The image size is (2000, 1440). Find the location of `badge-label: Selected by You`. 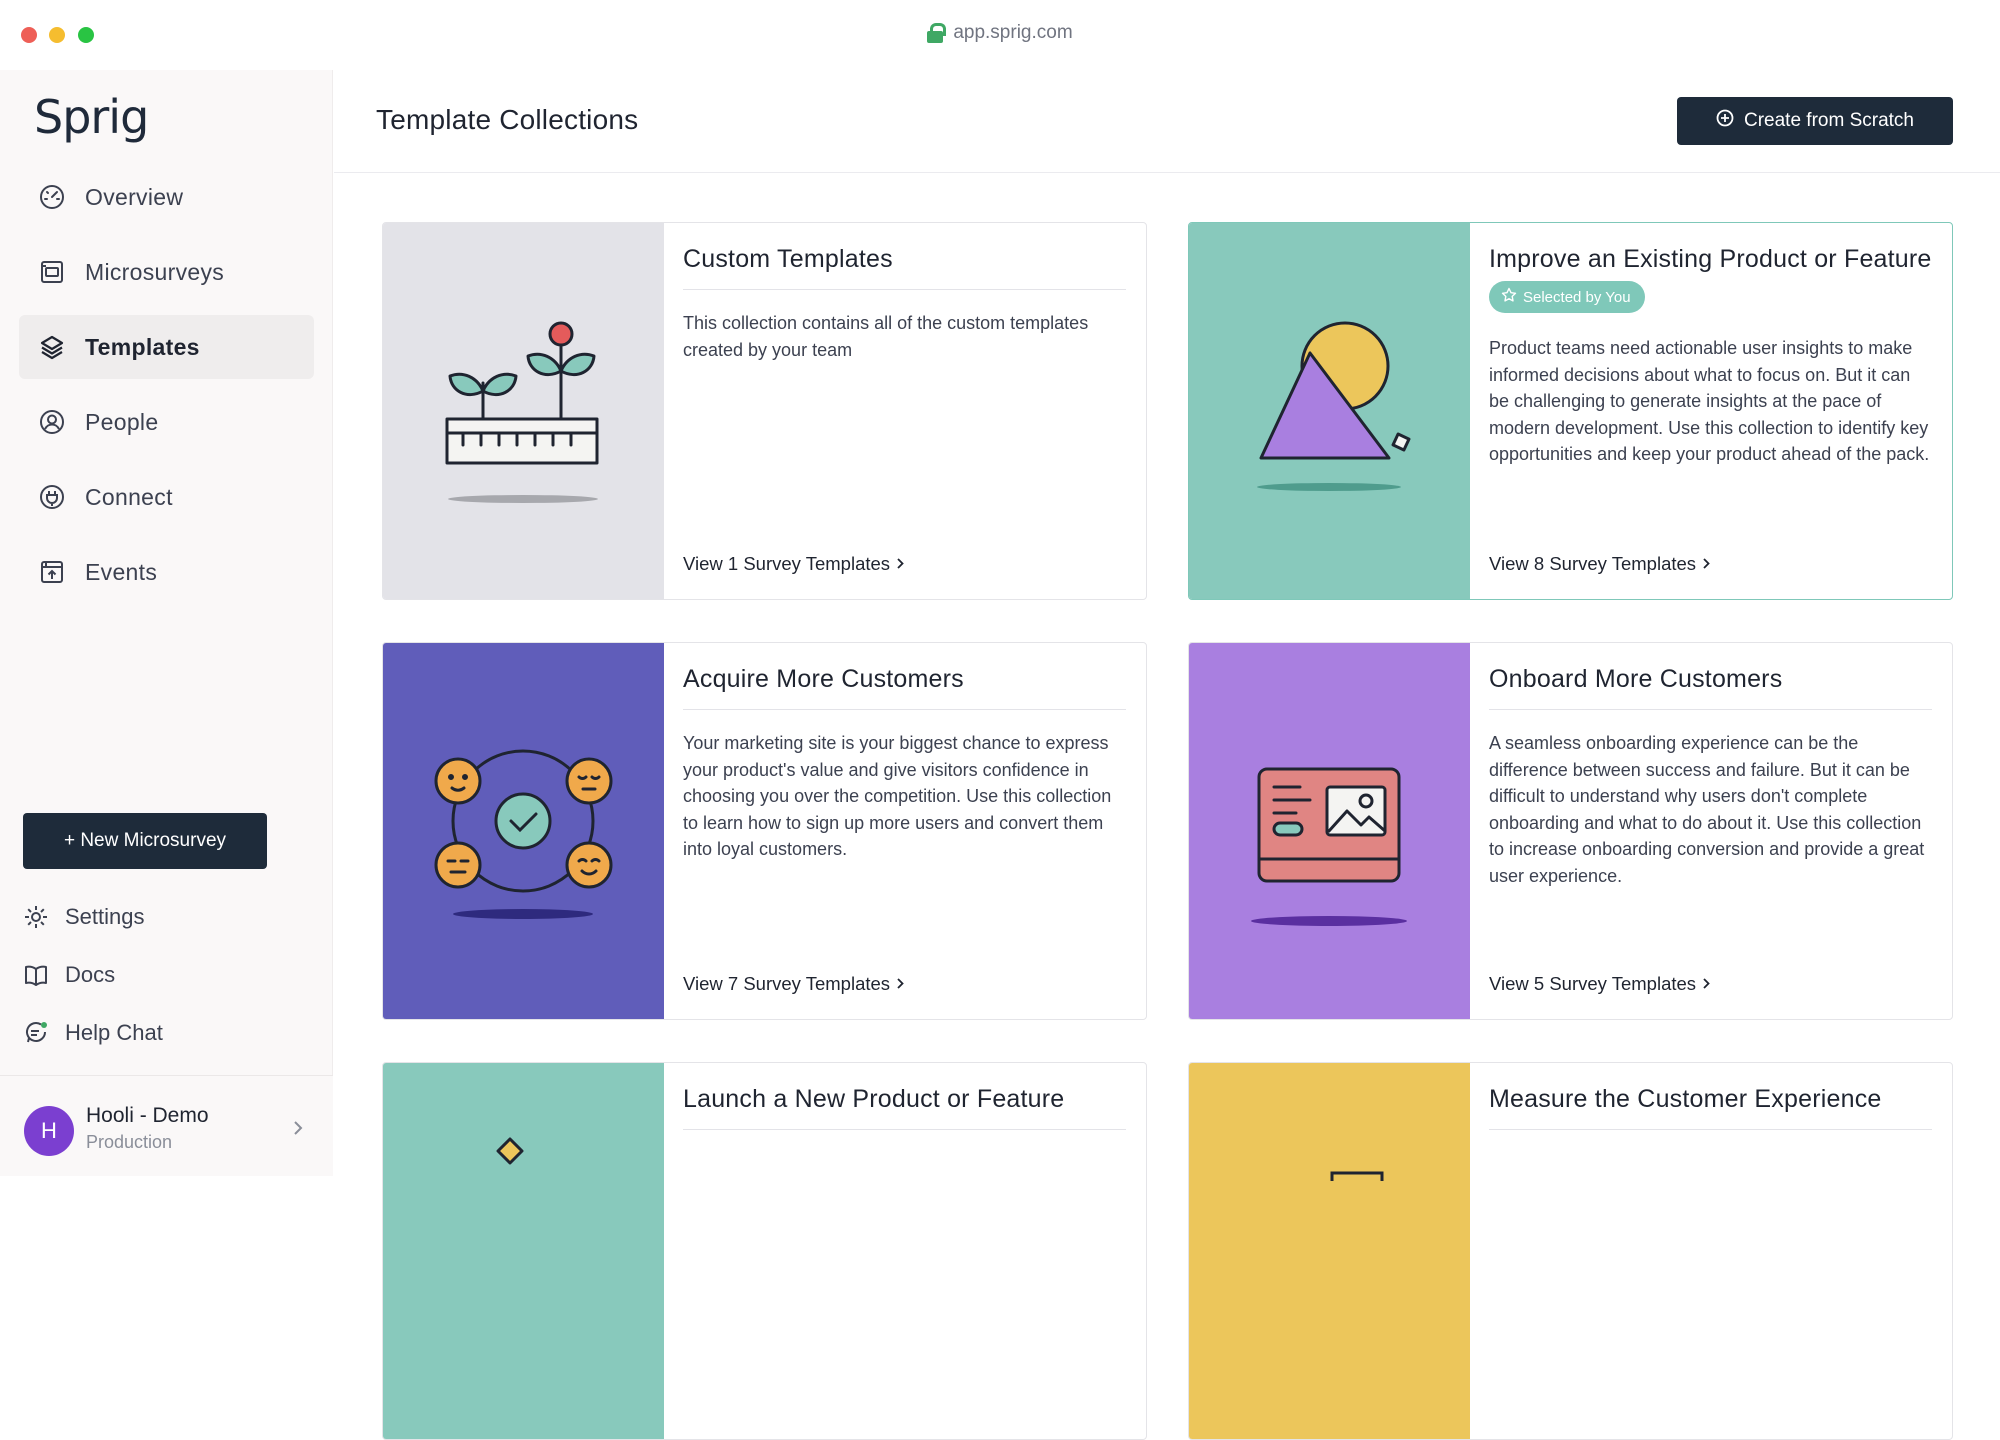

badge-label: Selected by You is located at coordinates (1577, 297).